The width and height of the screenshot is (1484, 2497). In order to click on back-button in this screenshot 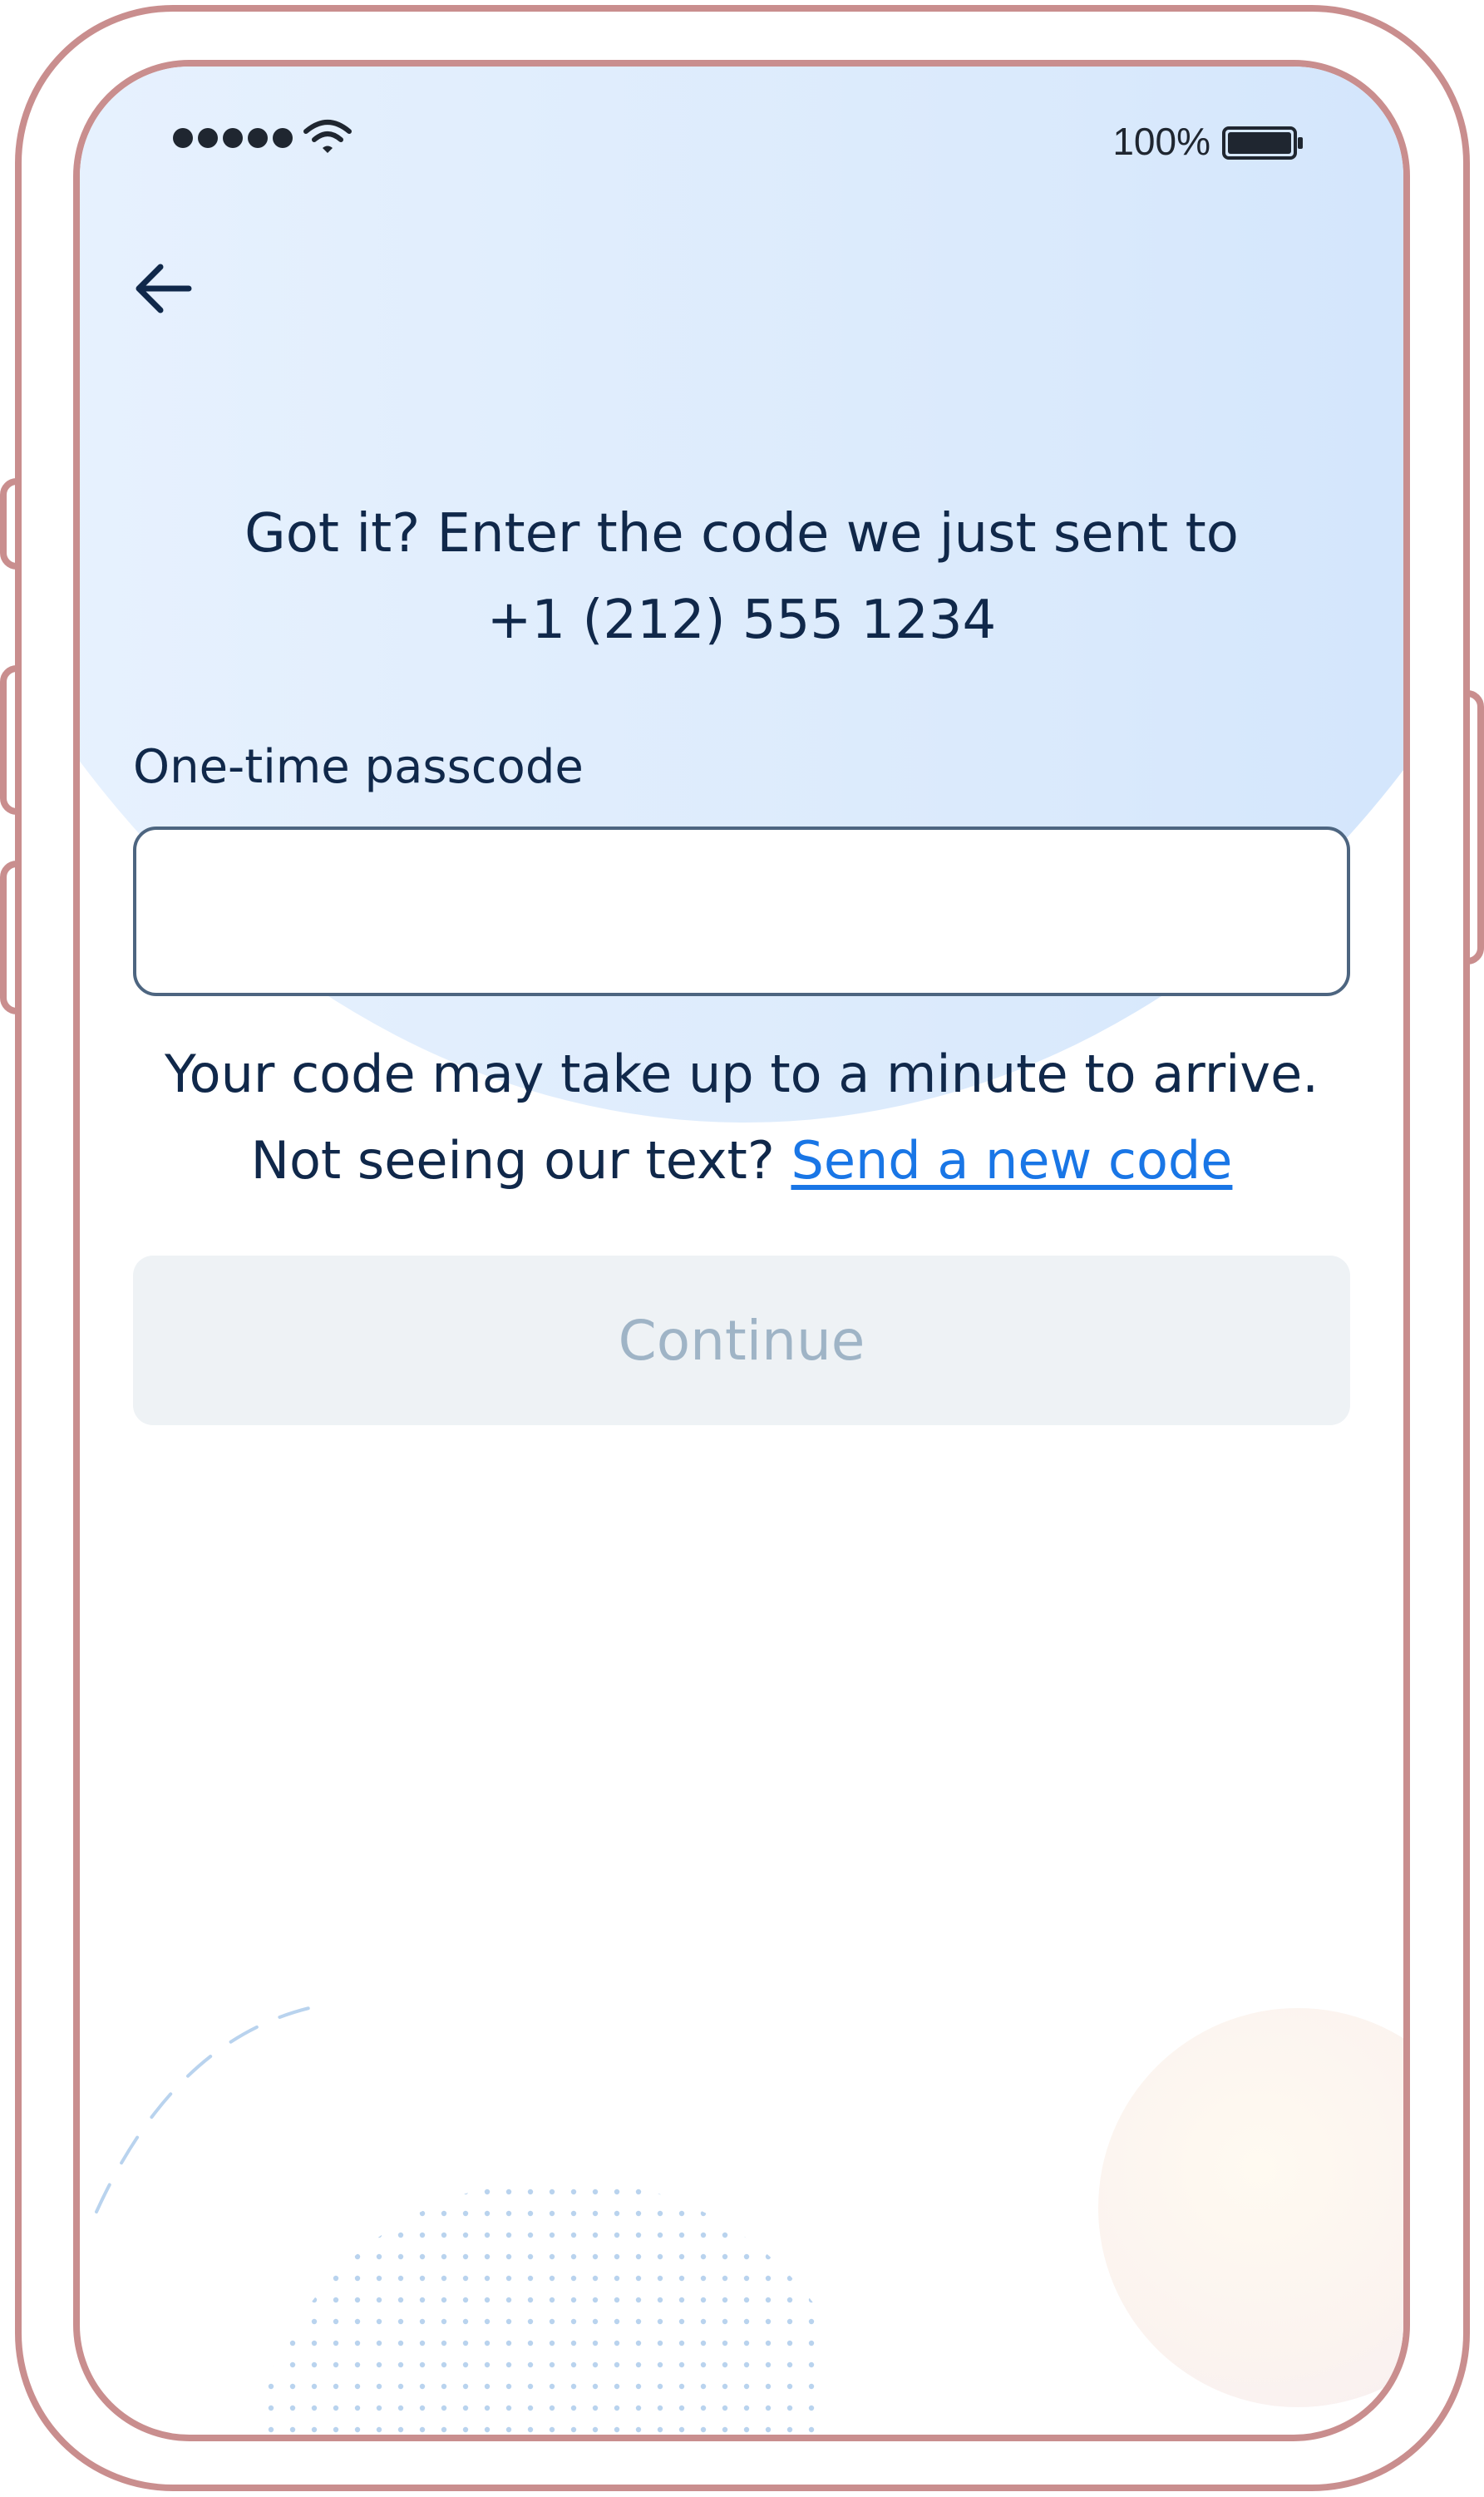, I will do `click(163, 288)`.